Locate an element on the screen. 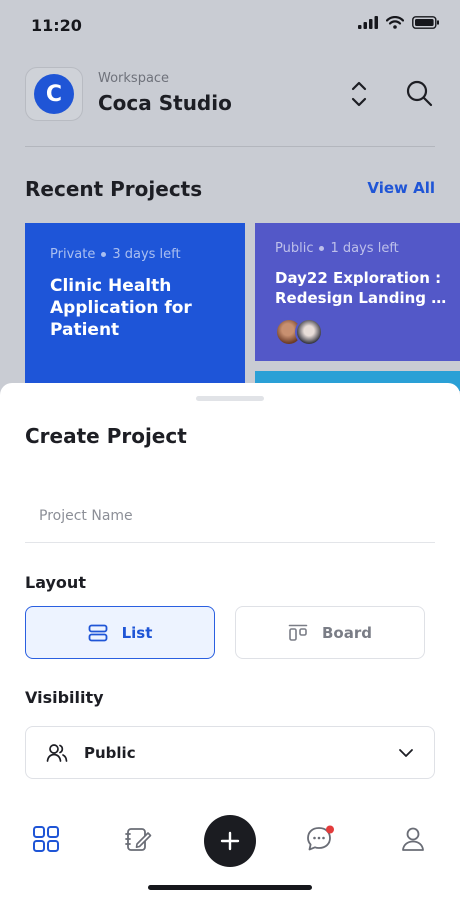 The height and width of the screenshot is (900, 460). project-due: 3 days left is located at coordinates (146, 254).